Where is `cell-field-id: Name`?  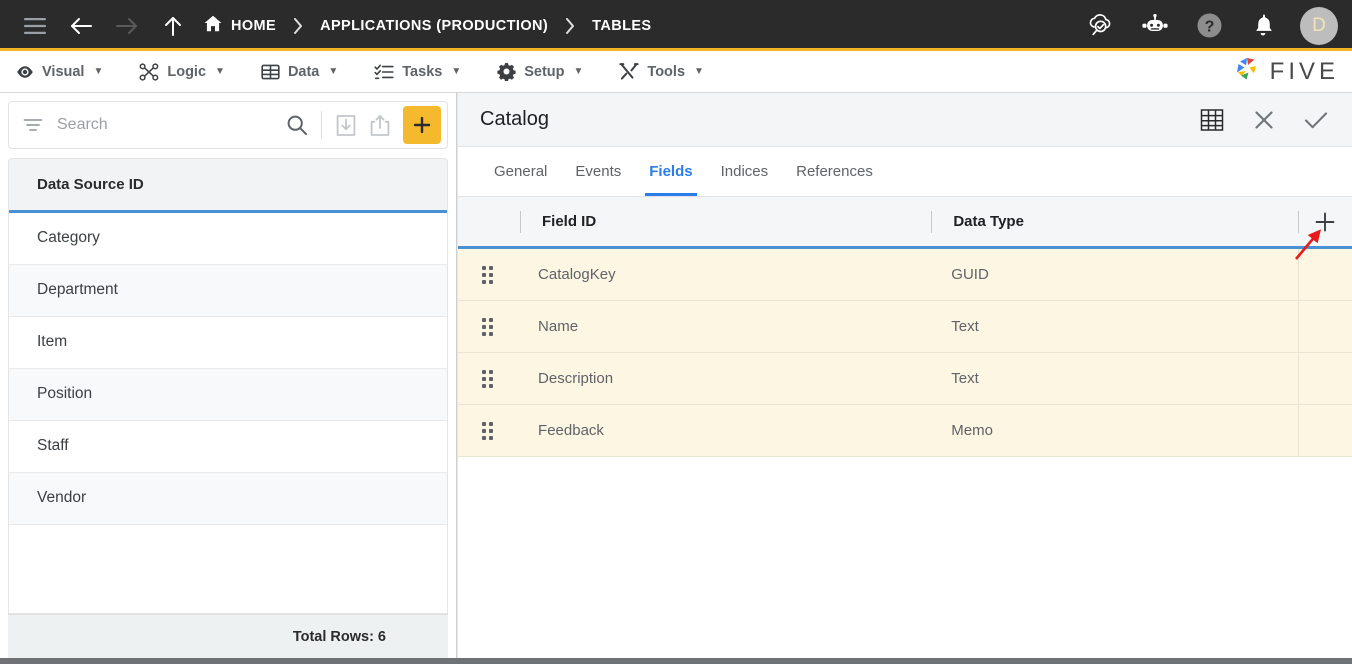
cell-field-id: Name is located at coordinates (722, 326).